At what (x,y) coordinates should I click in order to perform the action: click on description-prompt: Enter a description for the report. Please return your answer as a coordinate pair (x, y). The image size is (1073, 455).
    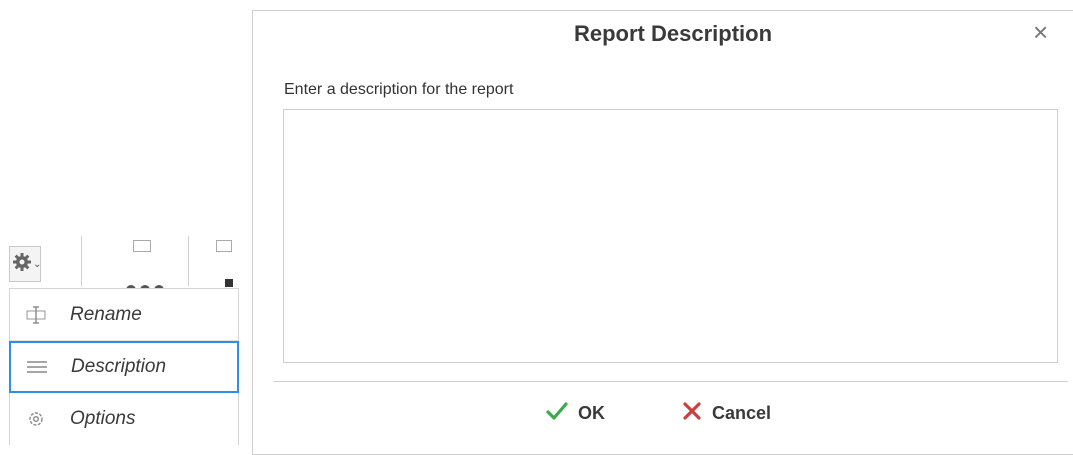
    Looking at the image, I should click on (399, 89).